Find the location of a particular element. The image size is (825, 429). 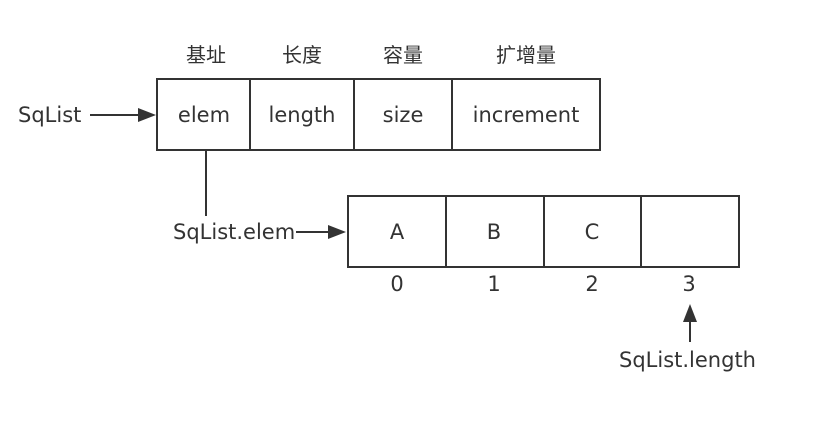

label-sqlist: SqList is located at coordinates (49, 115).